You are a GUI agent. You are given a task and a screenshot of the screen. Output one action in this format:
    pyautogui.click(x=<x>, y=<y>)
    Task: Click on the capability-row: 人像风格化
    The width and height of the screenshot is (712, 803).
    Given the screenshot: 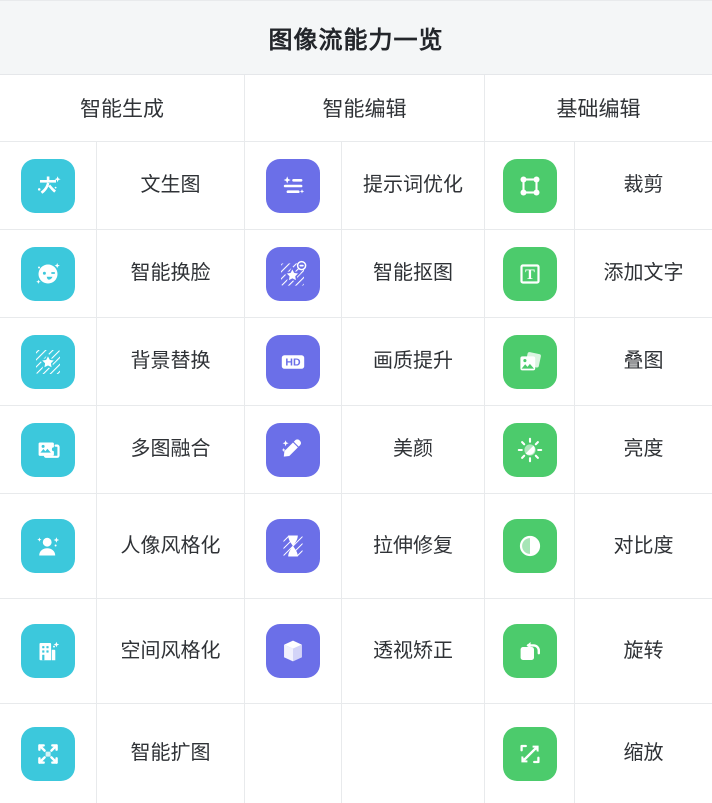 What is the action you would take?
    pyautogui.click(x=122, y=546)
    